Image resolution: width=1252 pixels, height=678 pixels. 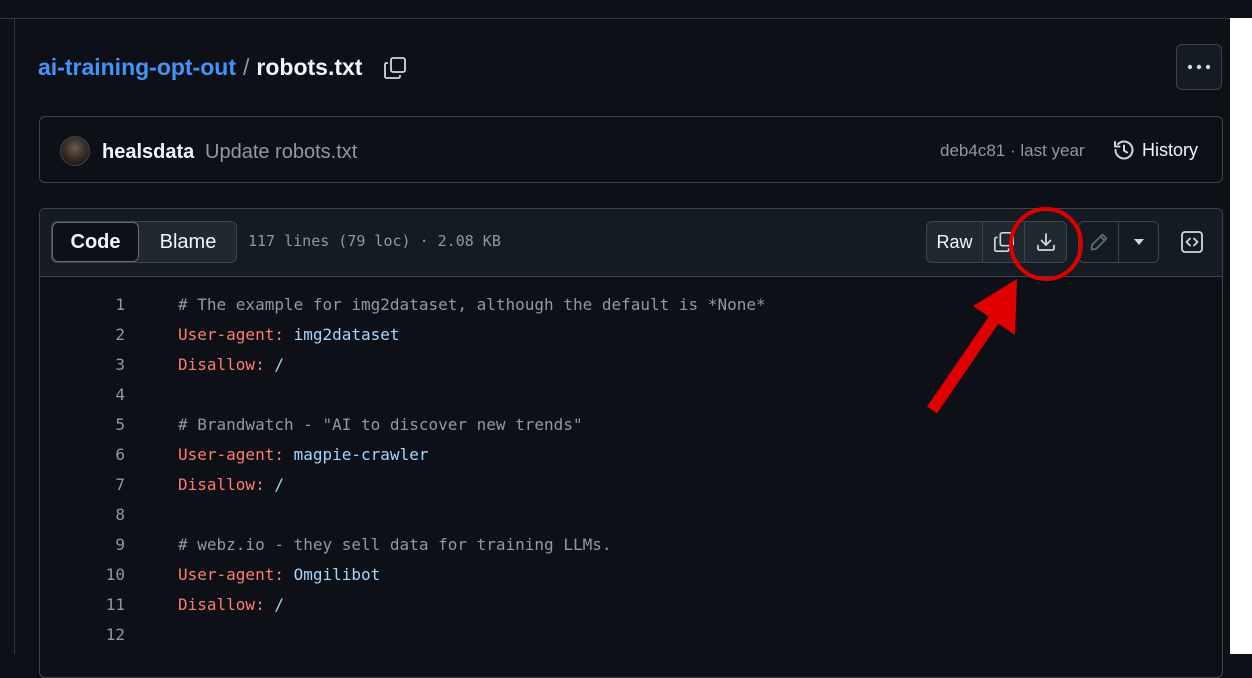 I want to click on code-line: 8, so click(x=631, y=515).